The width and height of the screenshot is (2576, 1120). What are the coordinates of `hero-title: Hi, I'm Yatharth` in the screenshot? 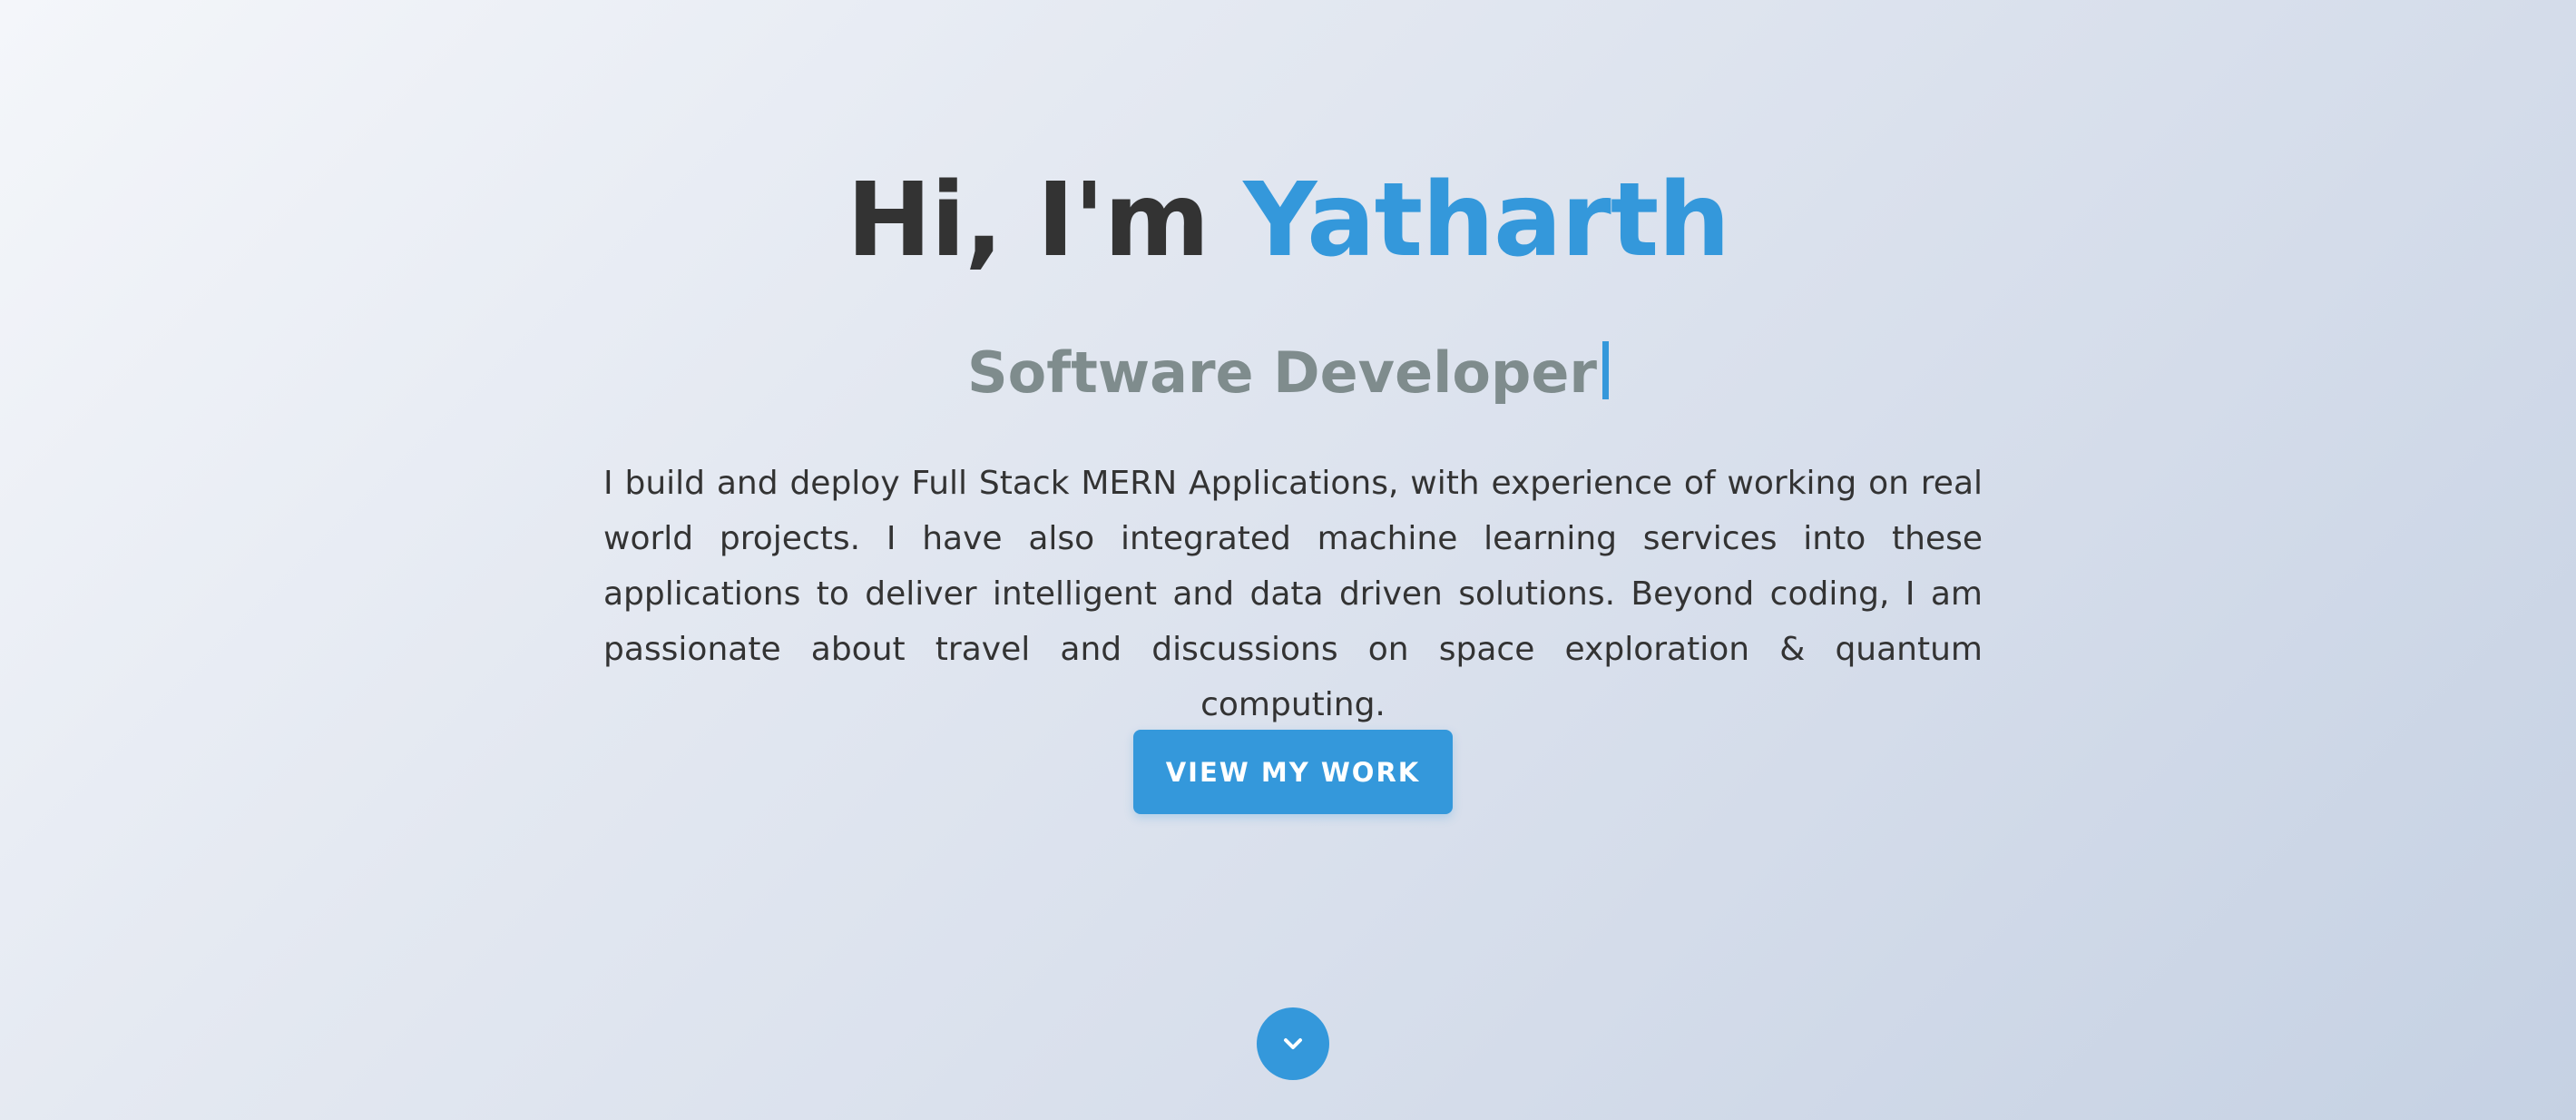 It's located at (1288, 220).